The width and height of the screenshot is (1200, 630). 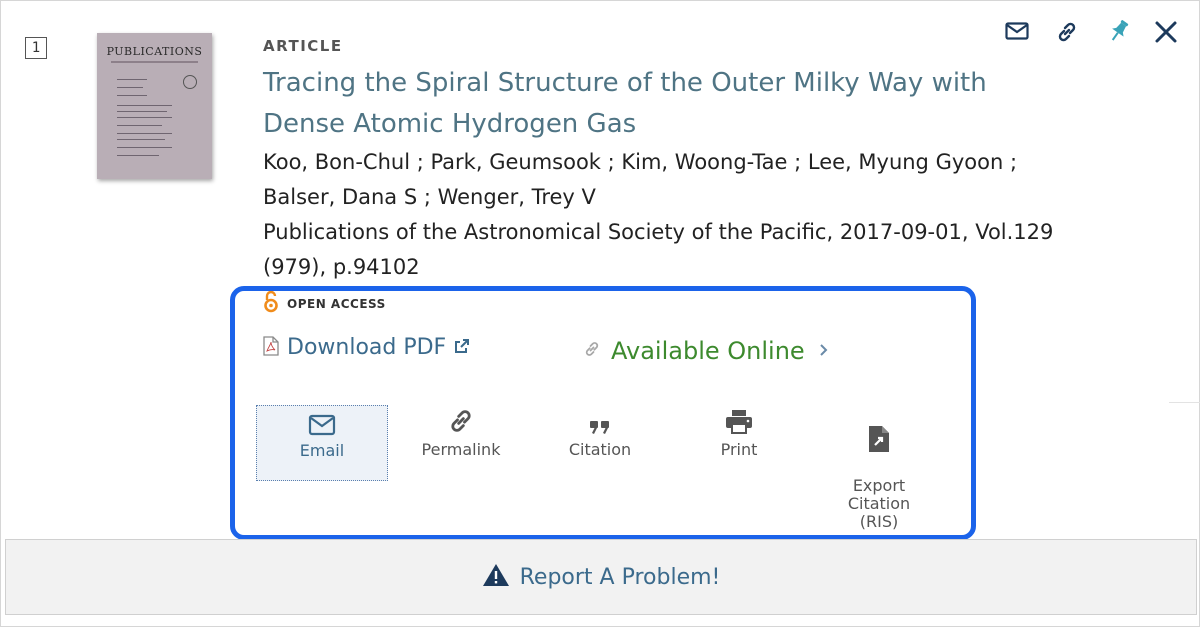 What do you see at coordinates (271, 347) in the screenshot?
I see `pdf-icon` at bounding box center [271, 347].